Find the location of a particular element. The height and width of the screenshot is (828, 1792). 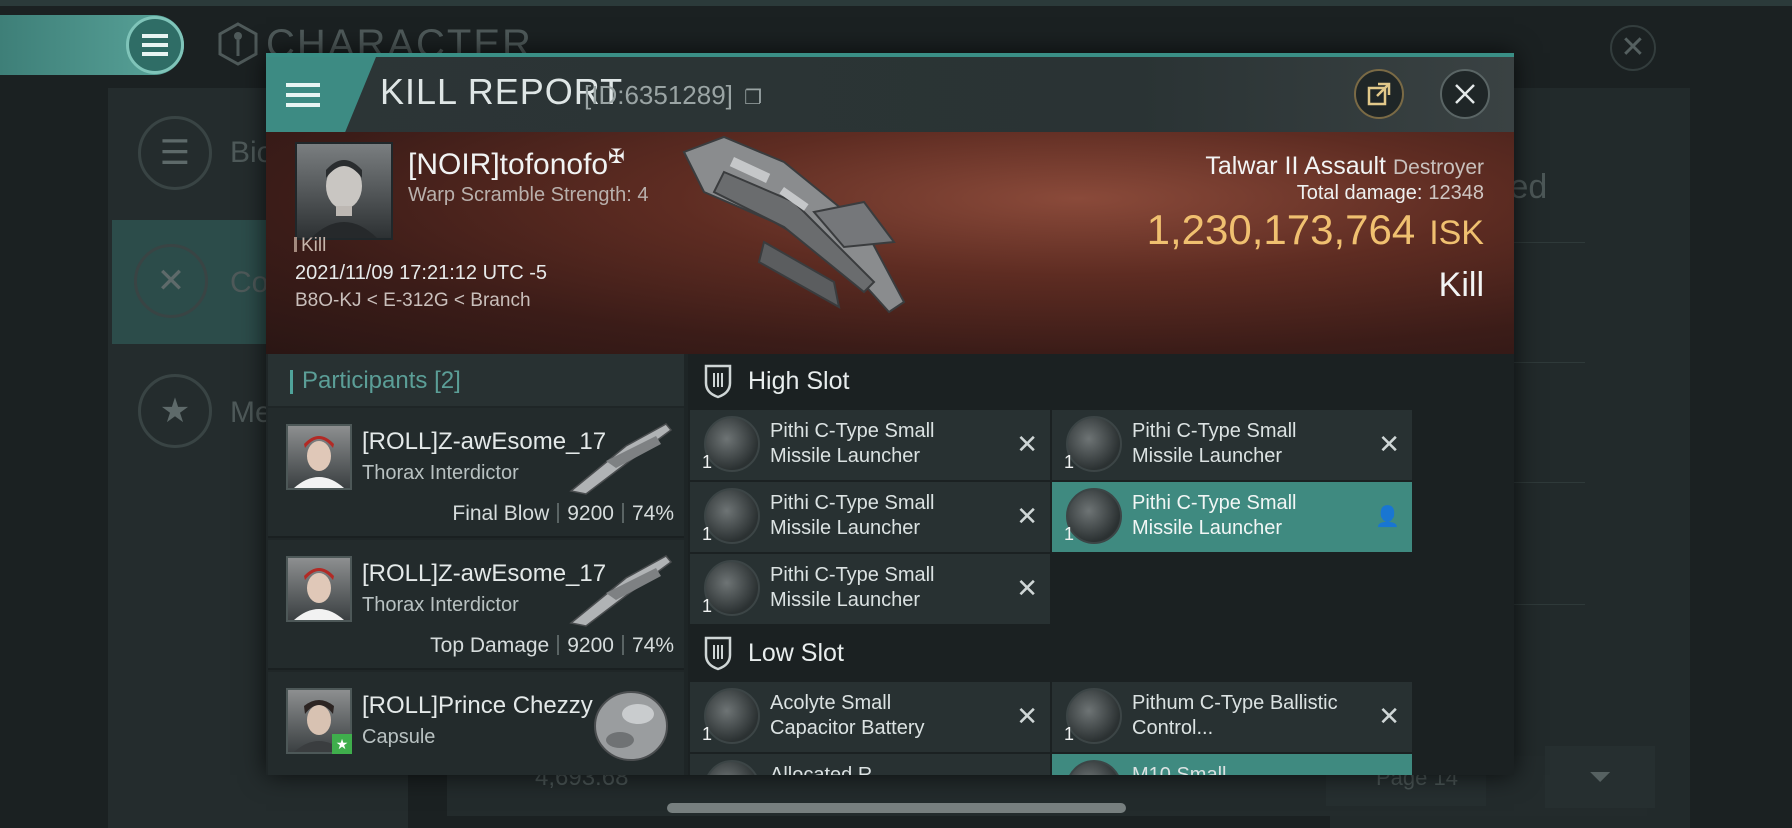

ship-name: Talwar II Assault Destroyer is located at coordinates (1344, 166).